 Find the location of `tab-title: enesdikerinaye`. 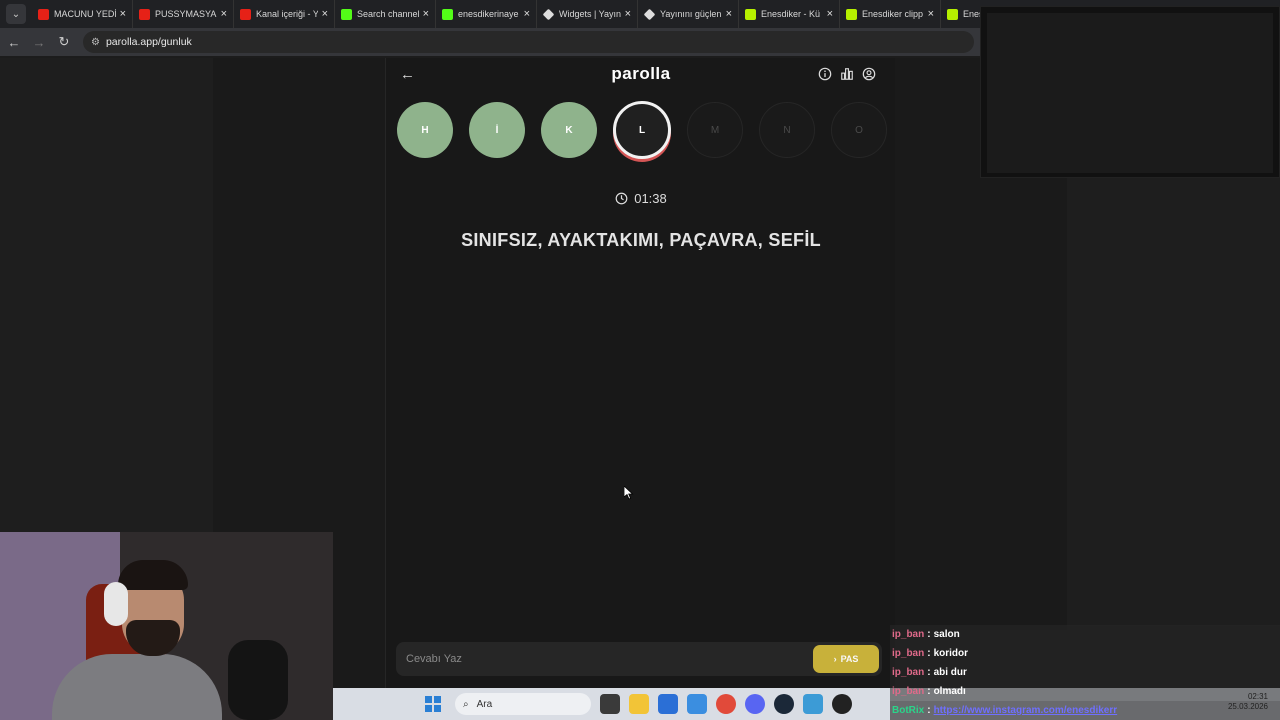

tab-title: enesdikerinaye is located at coordinates (488, 14).